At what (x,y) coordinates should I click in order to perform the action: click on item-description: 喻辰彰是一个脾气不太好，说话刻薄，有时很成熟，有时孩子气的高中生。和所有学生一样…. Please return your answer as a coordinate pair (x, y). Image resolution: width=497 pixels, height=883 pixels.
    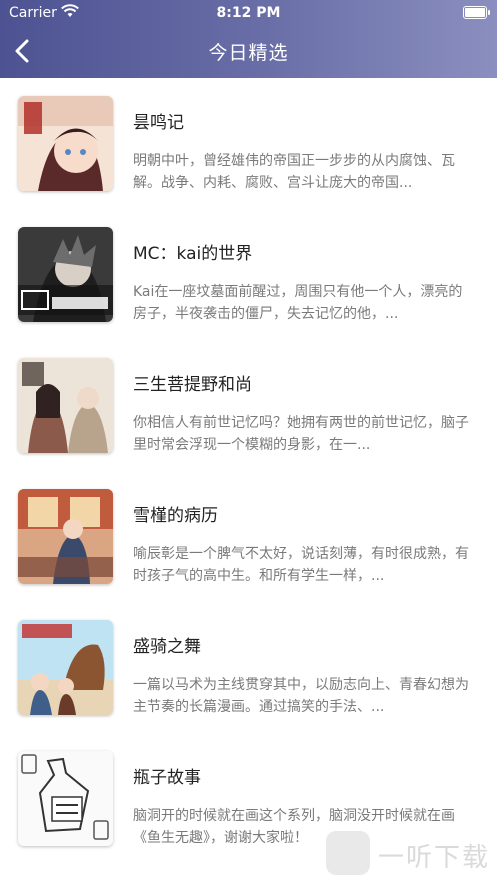
    Looking at the image, I should click on (301, 565).